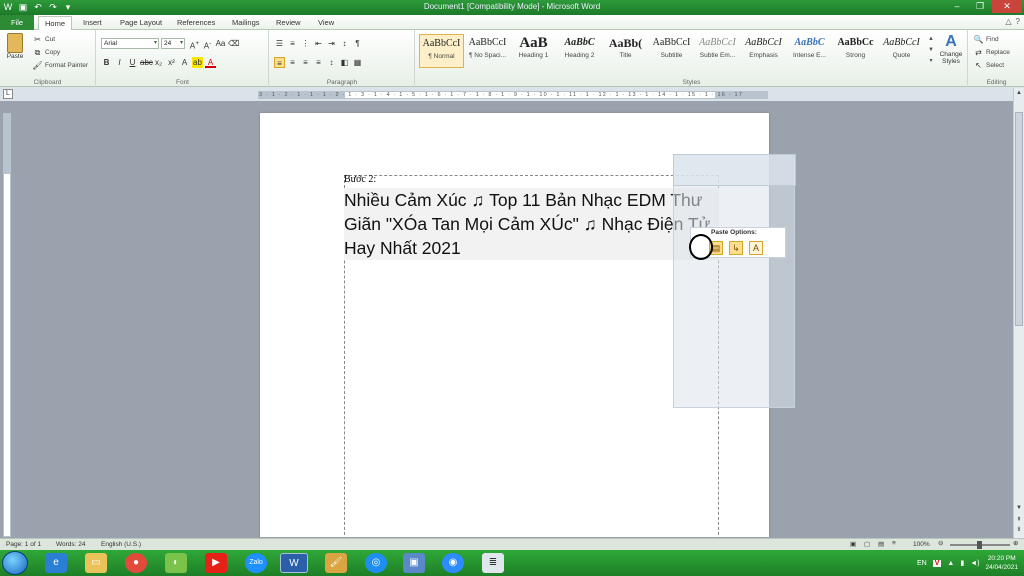 Image resolution: width=1024 pixels, height=576 pixels. Describe the element at coordinates (931, 51) in the screenshot. I see `styles-scroll-arrows: ▲ ▼ ▾` at that location.